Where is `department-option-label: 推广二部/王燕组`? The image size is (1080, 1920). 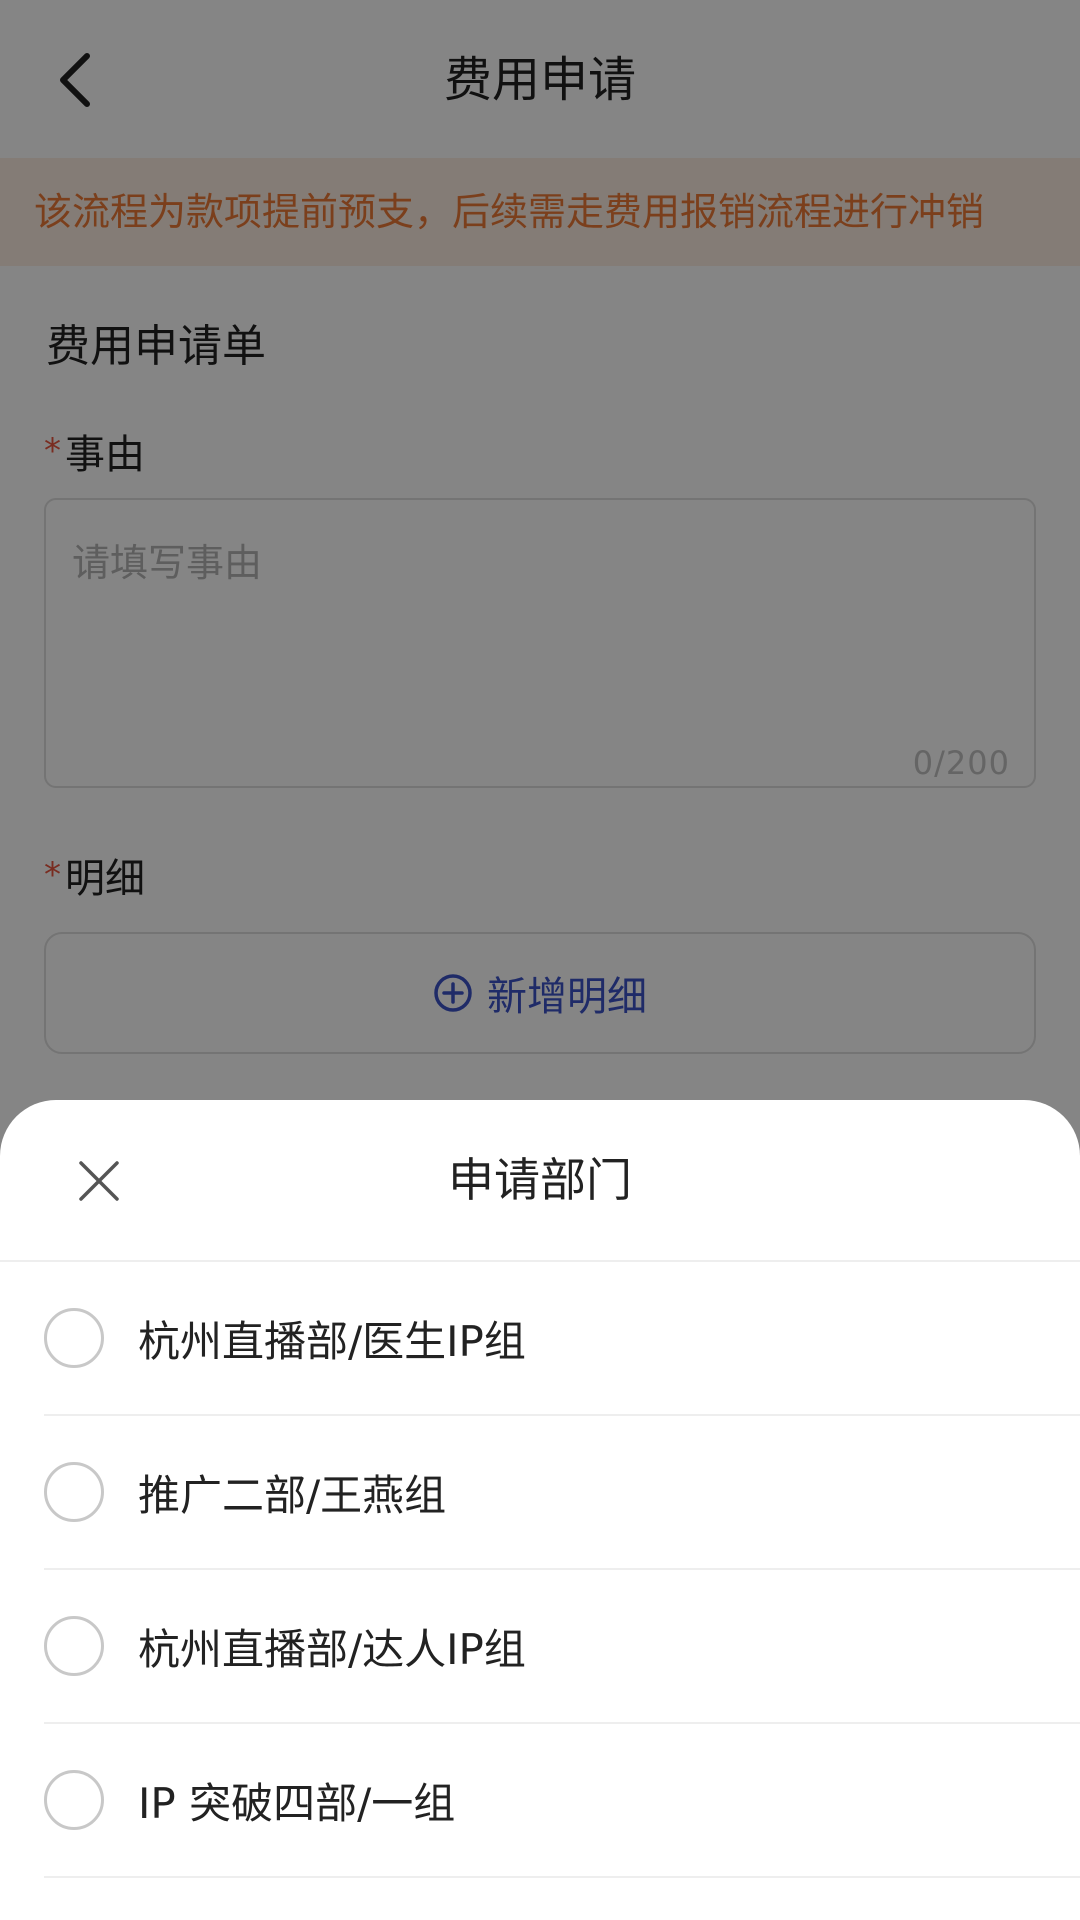 department-option-label: 推广二部/王燕组 is located at coordinates (292, 1495).